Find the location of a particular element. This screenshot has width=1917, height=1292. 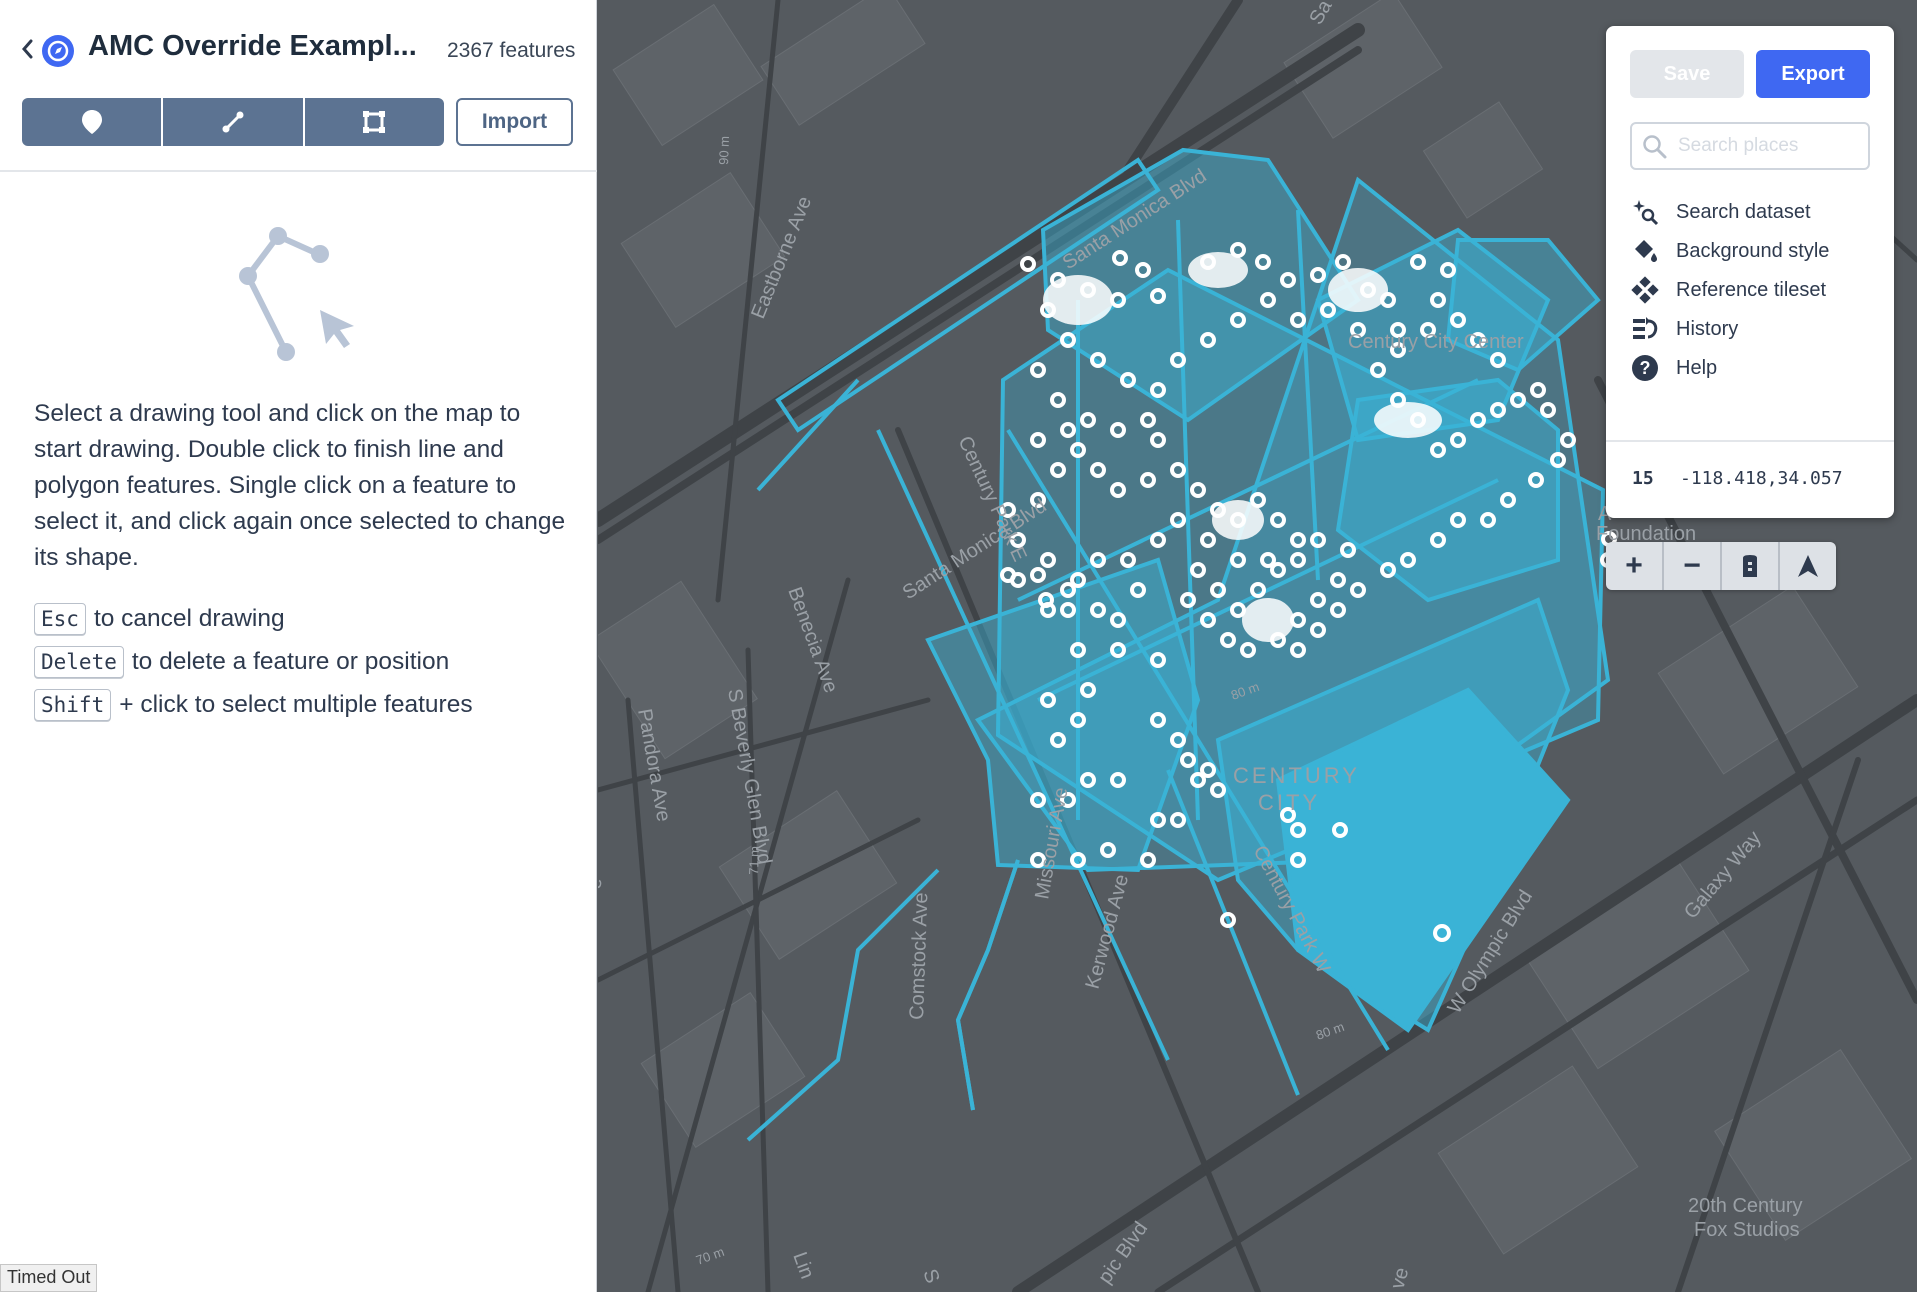

tileset-icon is located at coordinates (1645, 290).